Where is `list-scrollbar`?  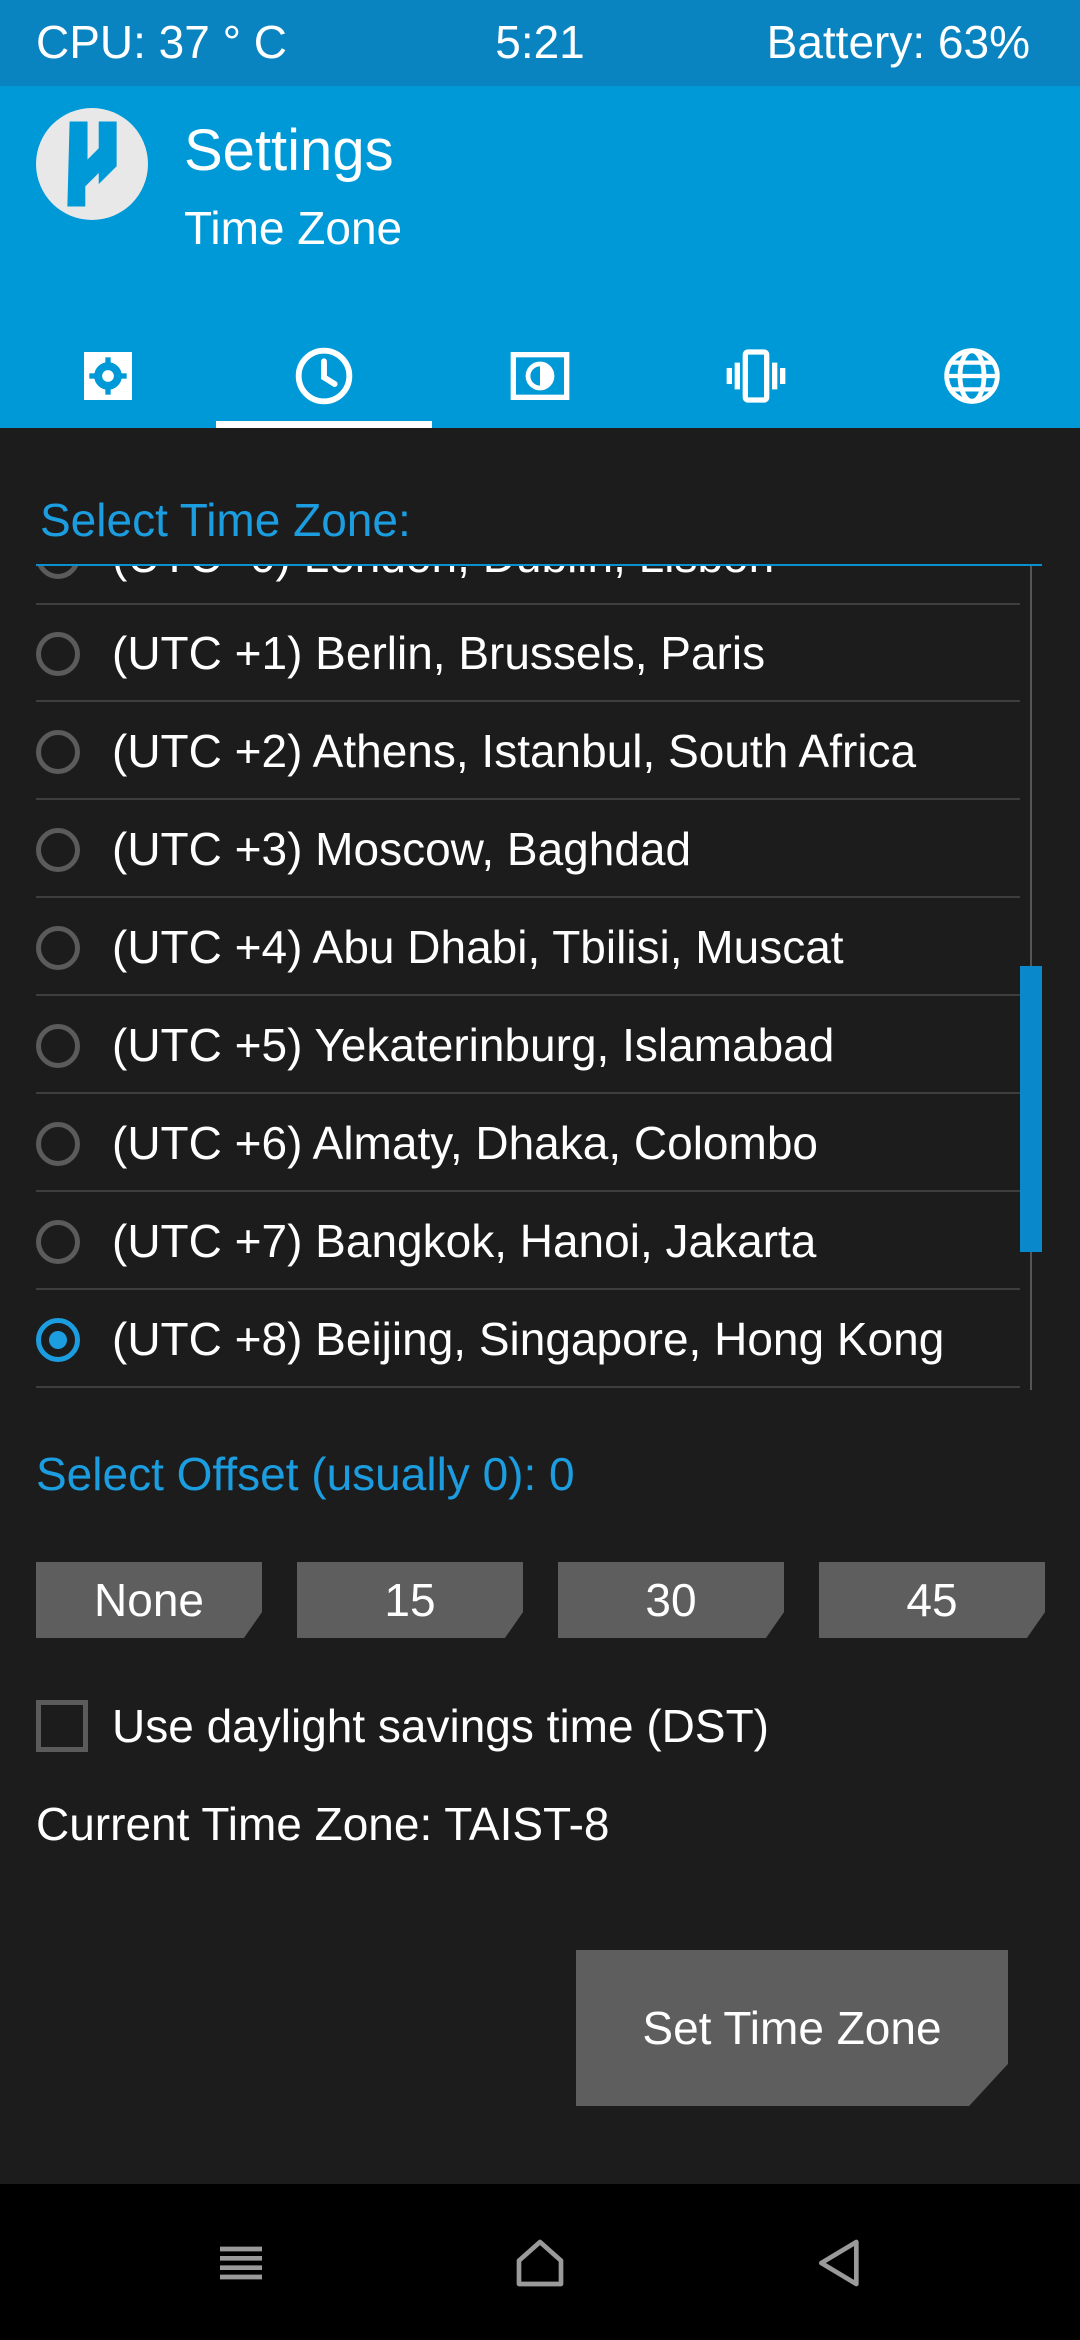 list-scrollbar is located at coordinates (1031, 1109).